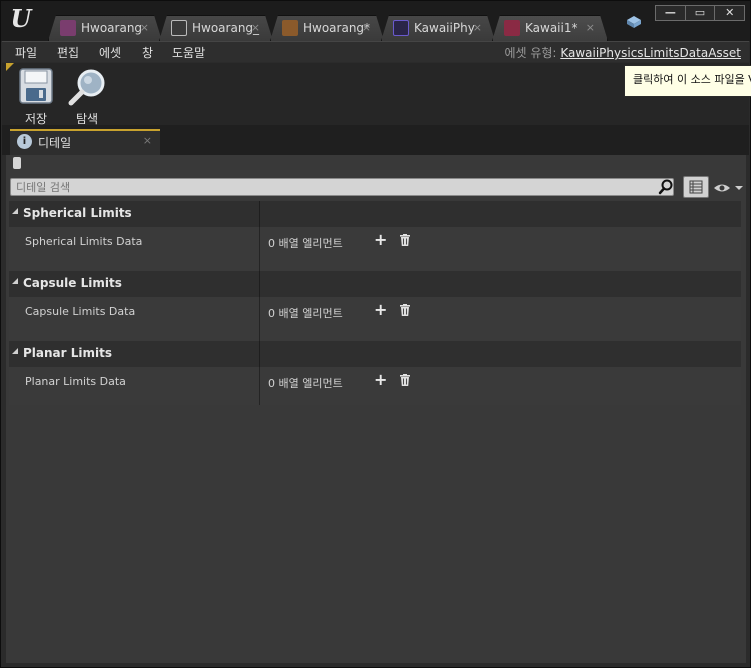  I want to click on eye-icon, so click(728, 188).